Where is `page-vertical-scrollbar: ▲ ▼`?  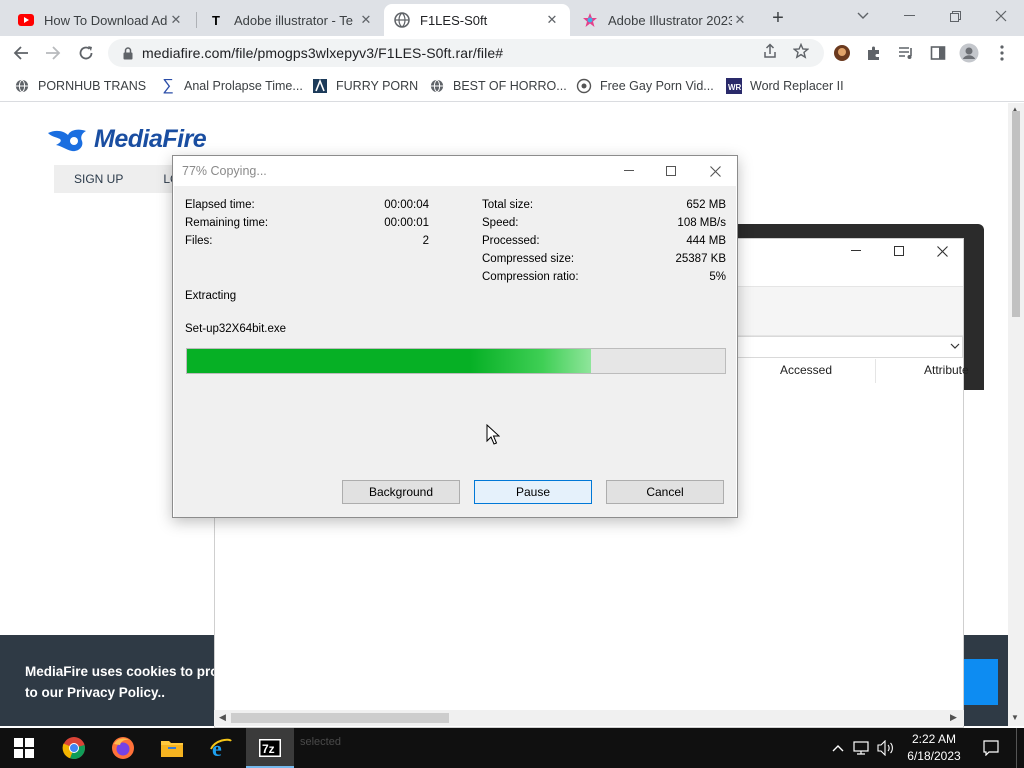 page-vertical-scrollbar: ▲ ▼ is located at coordinates (1016, 414).